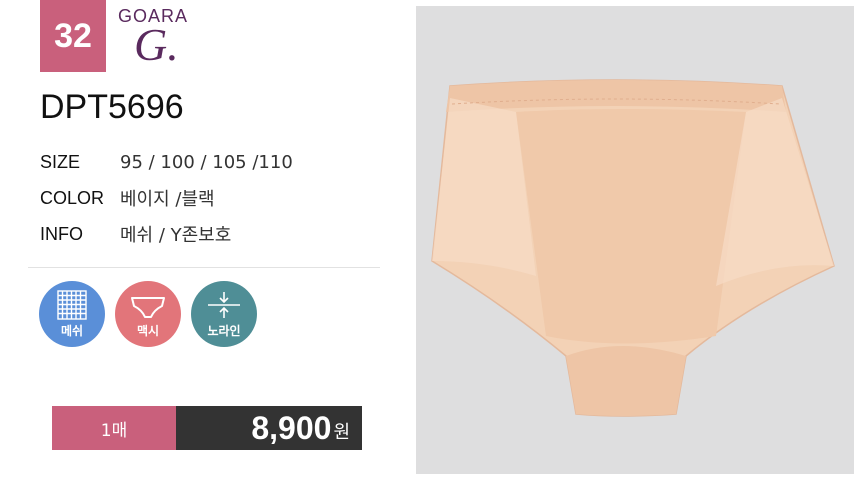 This screenshot has height=480, width=860. I want to click on item-number: 32, so click(73, 35).